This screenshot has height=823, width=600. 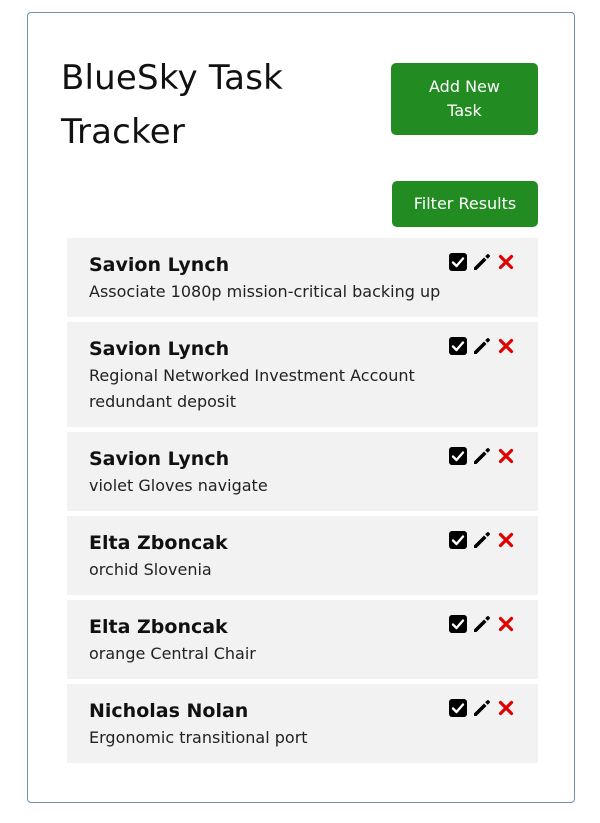 I want to click on task-description: orange Central Chair, so click(x=172, y=653).